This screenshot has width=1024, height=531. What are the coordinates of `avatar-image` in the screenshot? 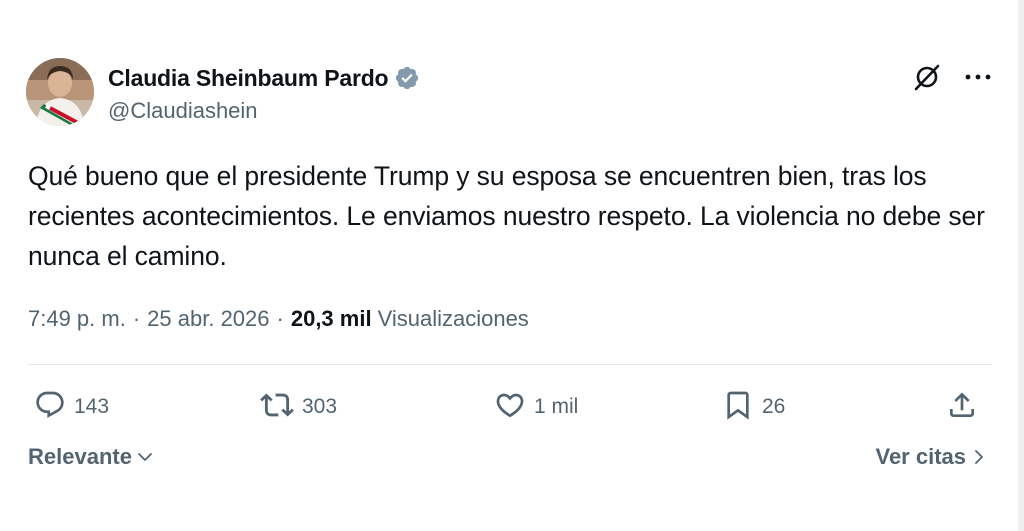 It's located at (60, 92).